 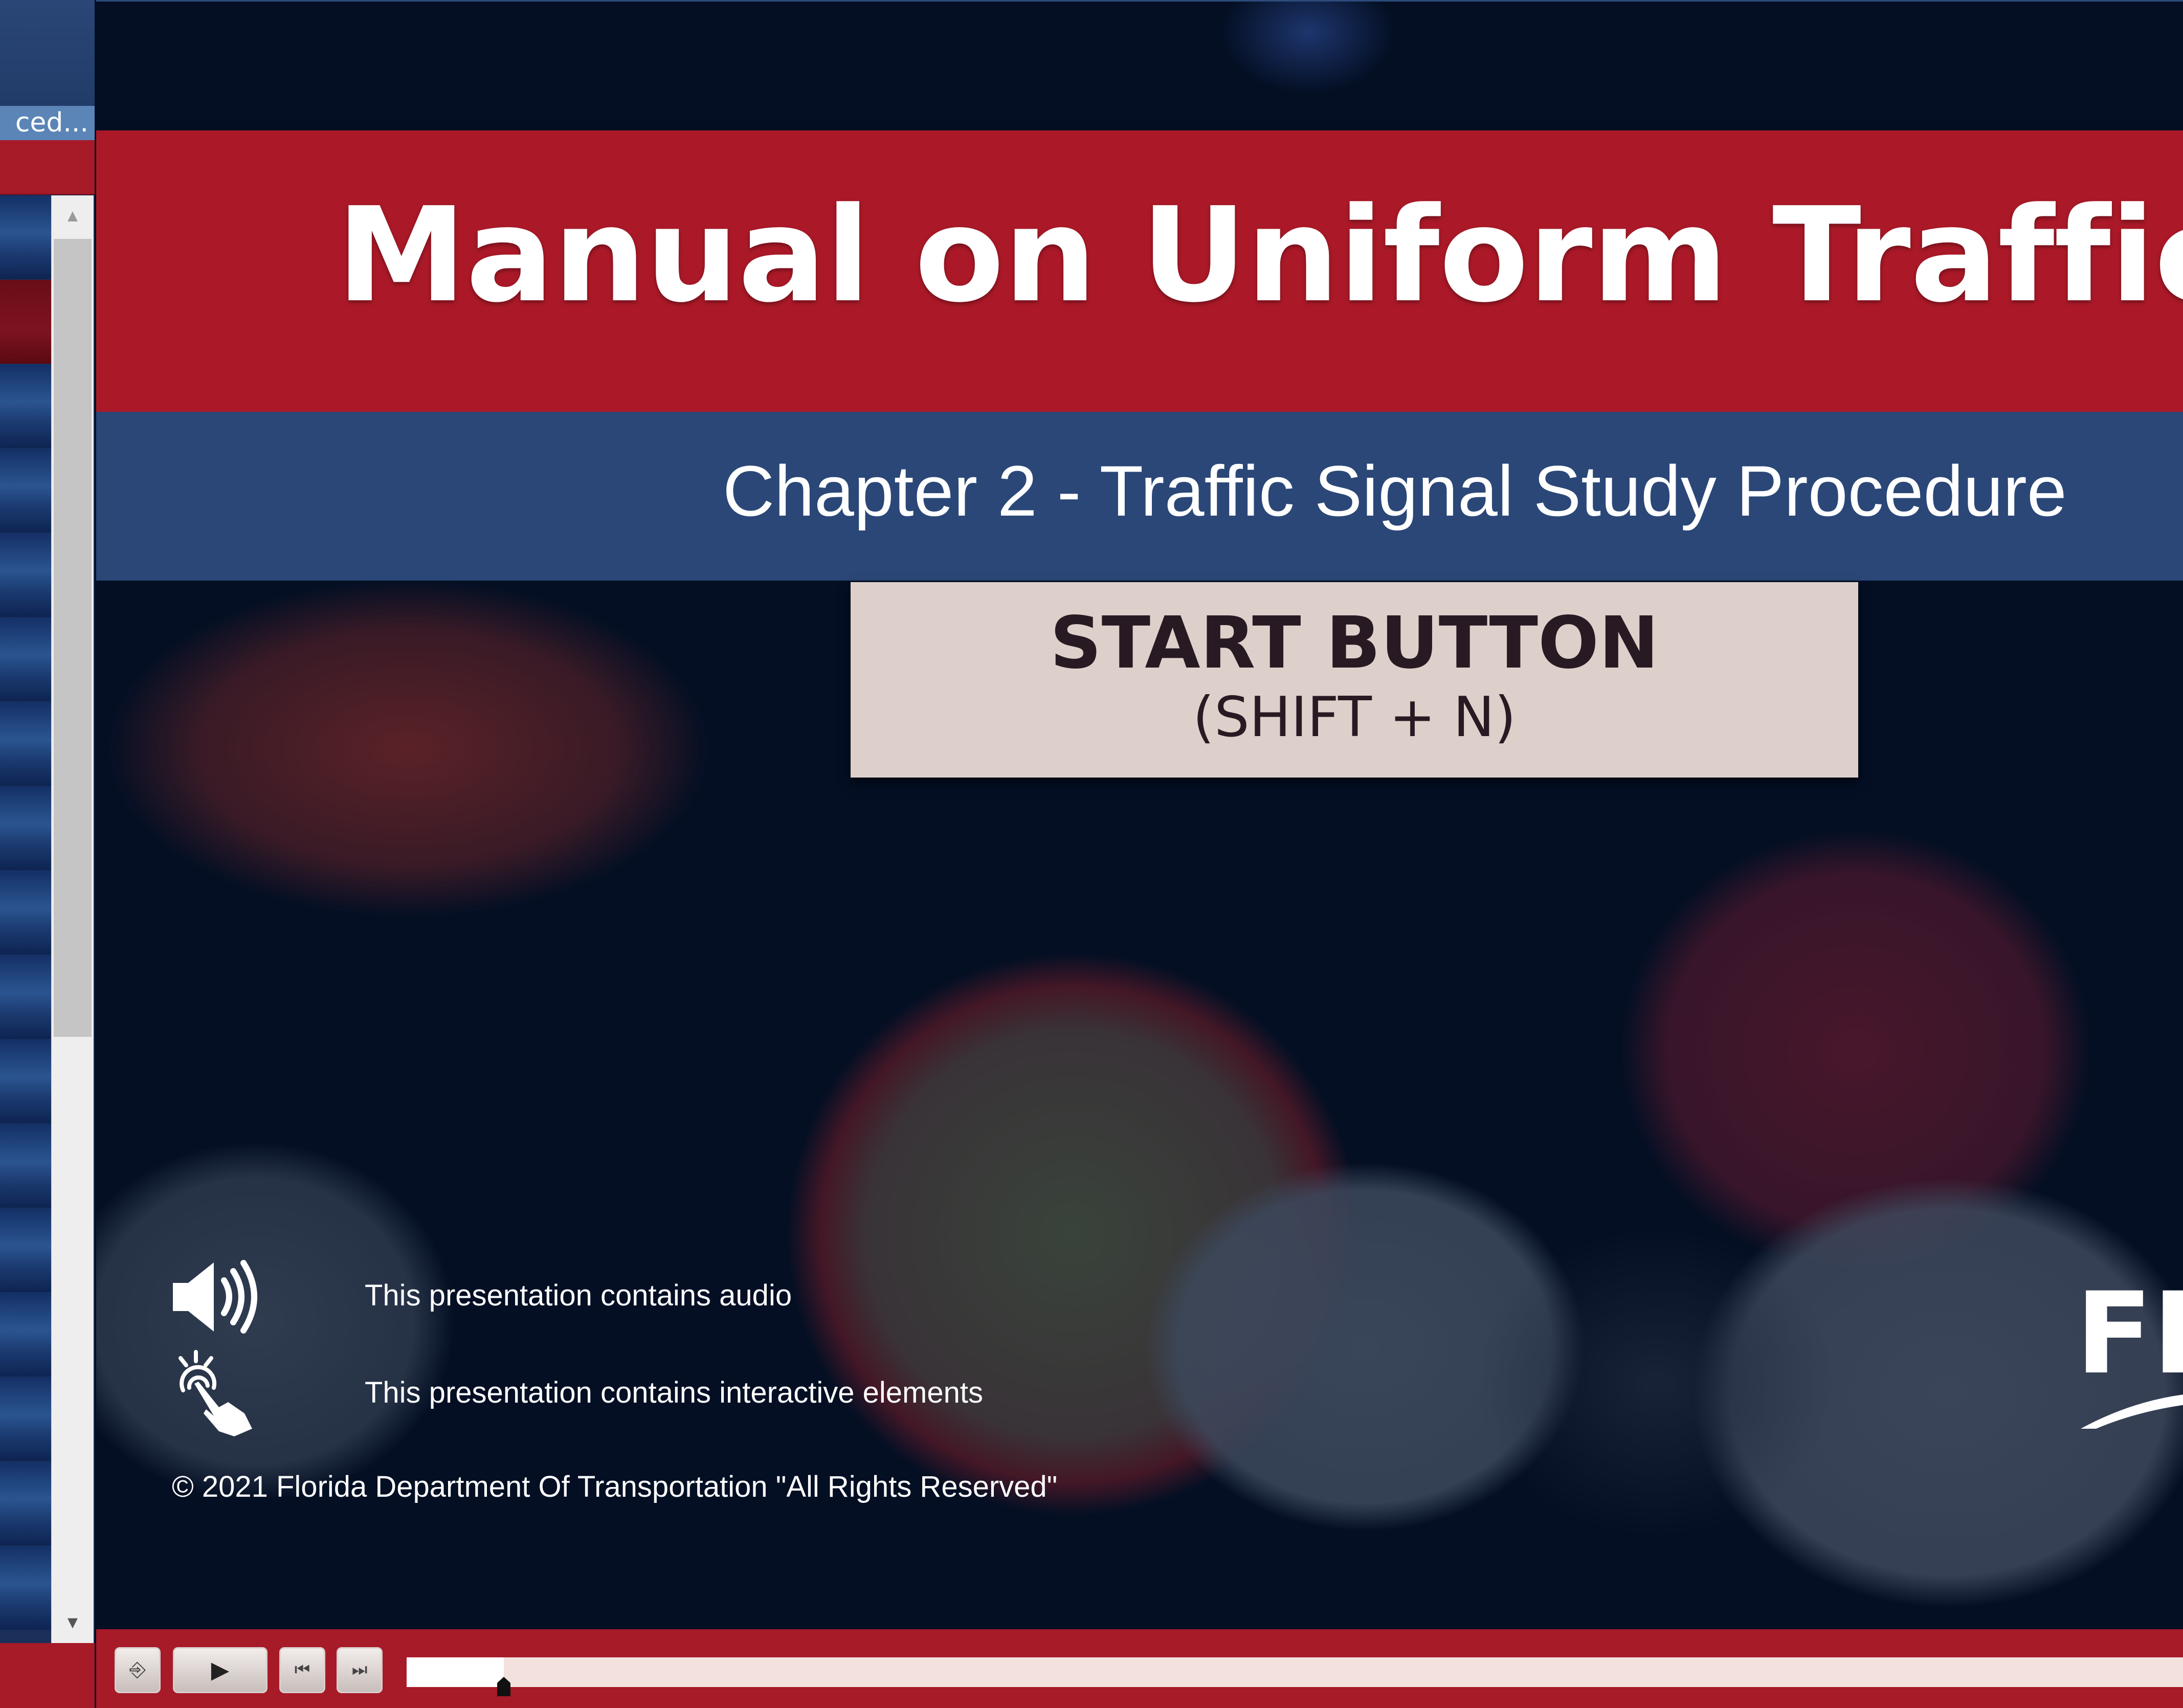 I want to click on tap-hand-icon, so click(x=216, y=1393).